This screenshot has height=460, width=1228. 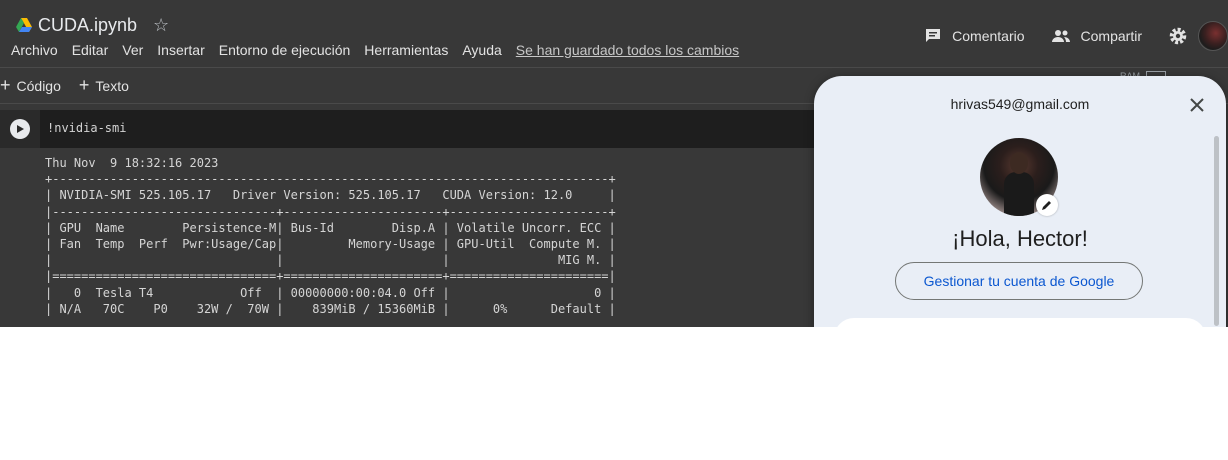 What do you see at coordinates (1178, 36) in the screenshot?
I see `gear-icon` at bounding box center [1178, 36].